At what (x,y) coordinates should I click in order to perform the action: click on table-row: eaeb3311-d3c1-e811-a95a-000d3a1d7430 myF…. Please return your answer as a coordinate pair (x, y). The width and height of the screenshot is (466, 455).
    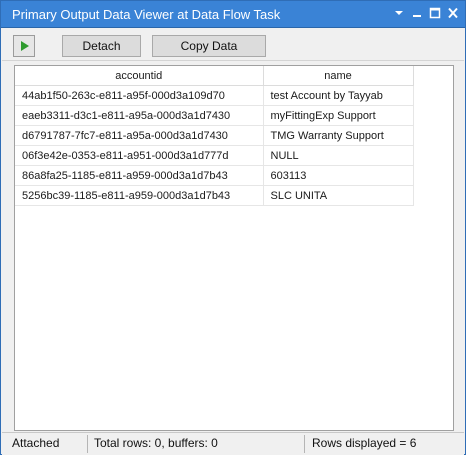
    Looking at the image, I should click on (214, 115).